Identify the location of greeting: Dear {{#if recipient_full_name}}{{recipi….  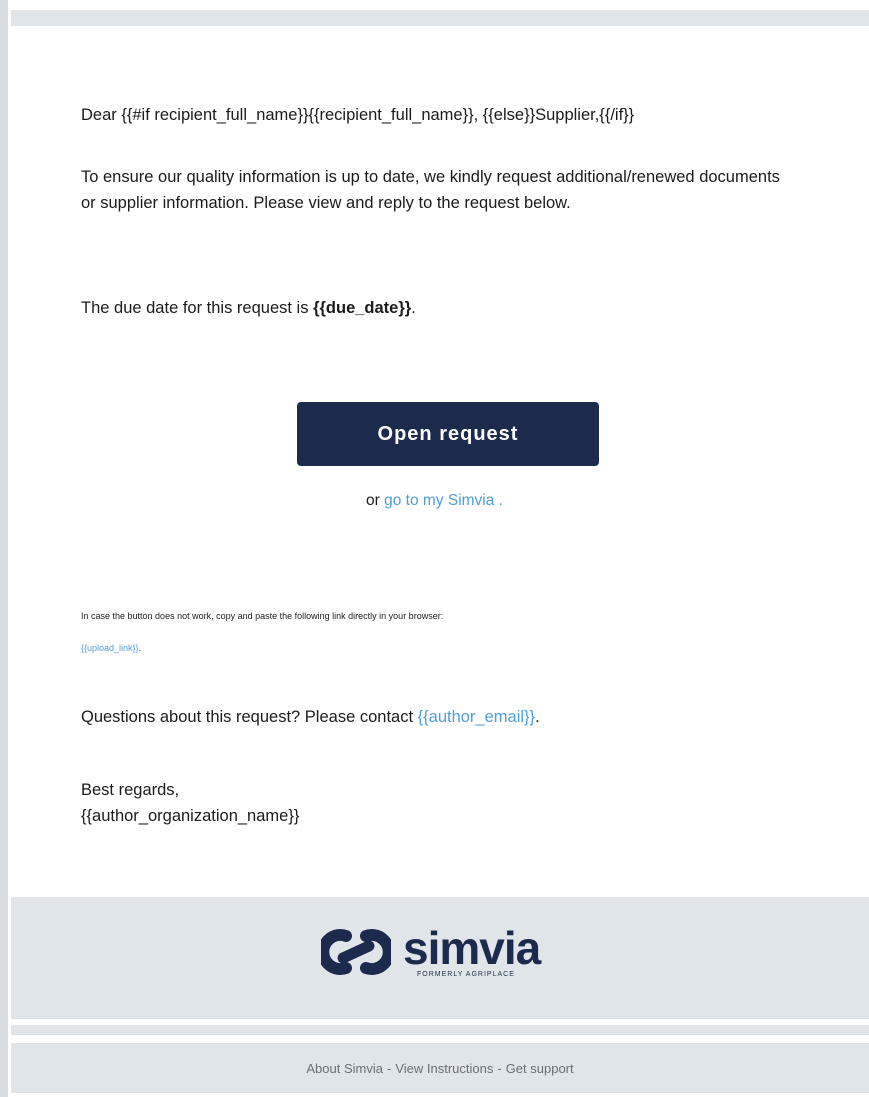
(358, 115).